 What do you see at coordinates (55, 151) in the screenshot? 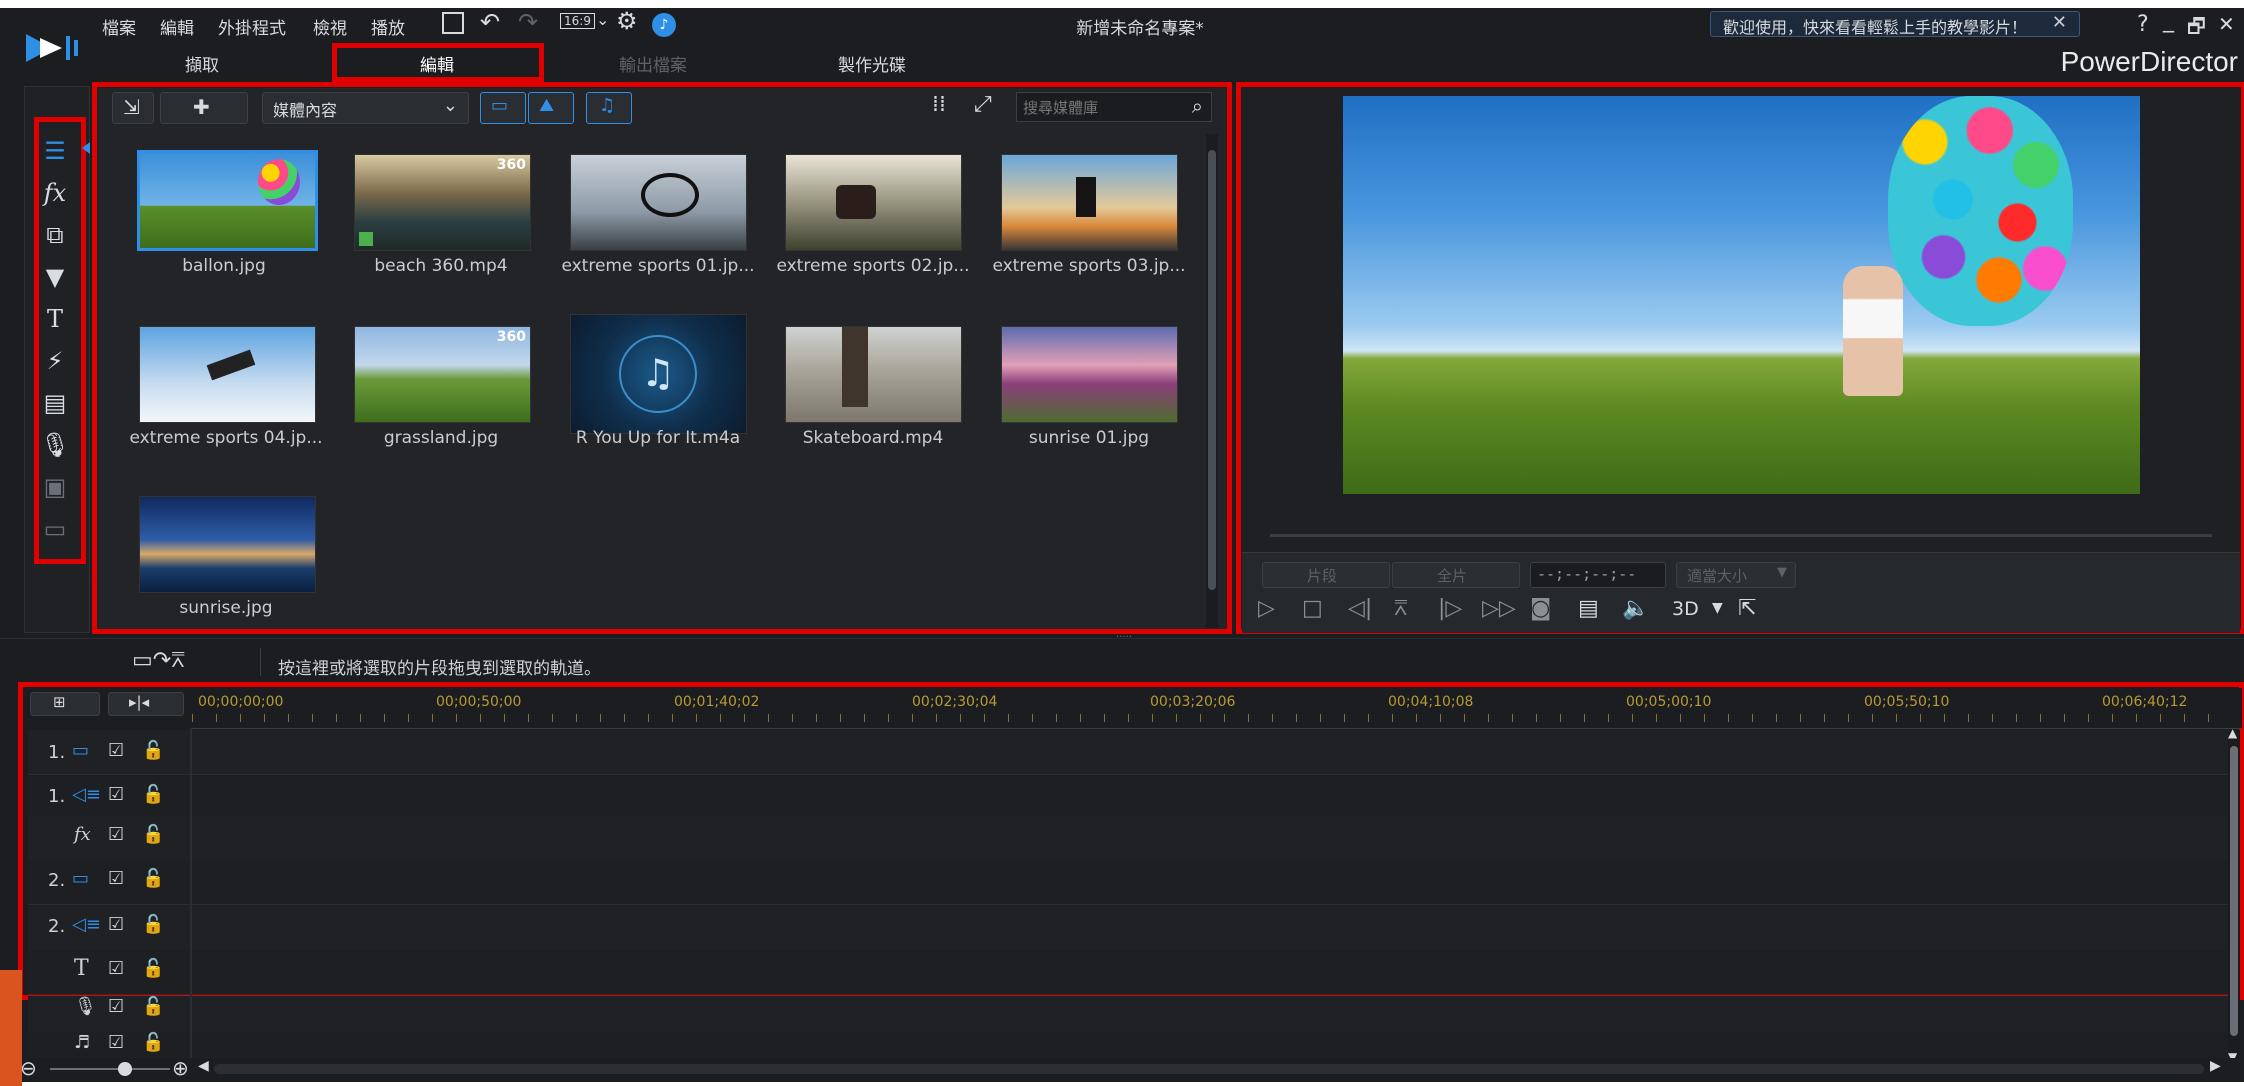
I see `media-room-icon: ☰` at bounding box center [55, 151].